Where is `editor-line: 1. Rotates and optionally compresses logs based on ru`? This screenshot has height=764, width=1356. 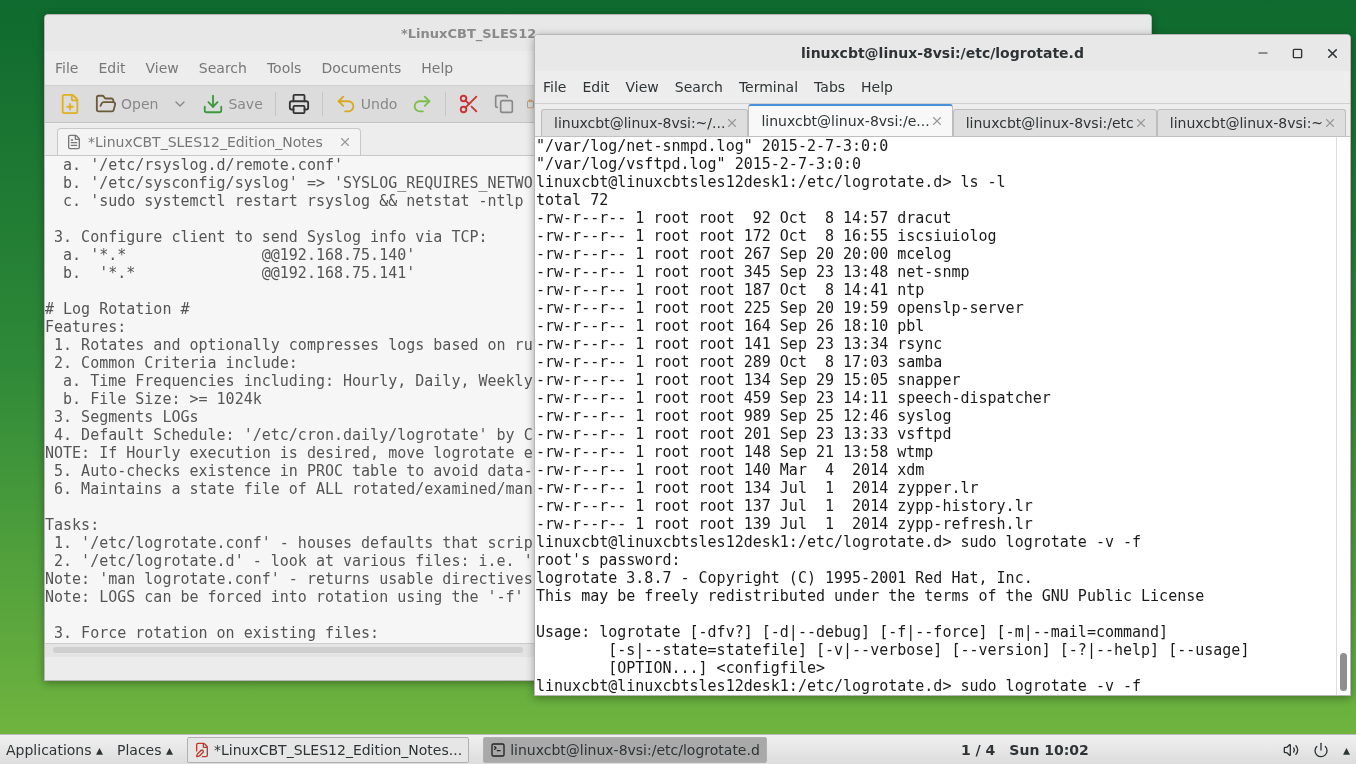 editor-line: 1. Rotates and optionally compresses logs based on ru is located at coordinates (293, 345).